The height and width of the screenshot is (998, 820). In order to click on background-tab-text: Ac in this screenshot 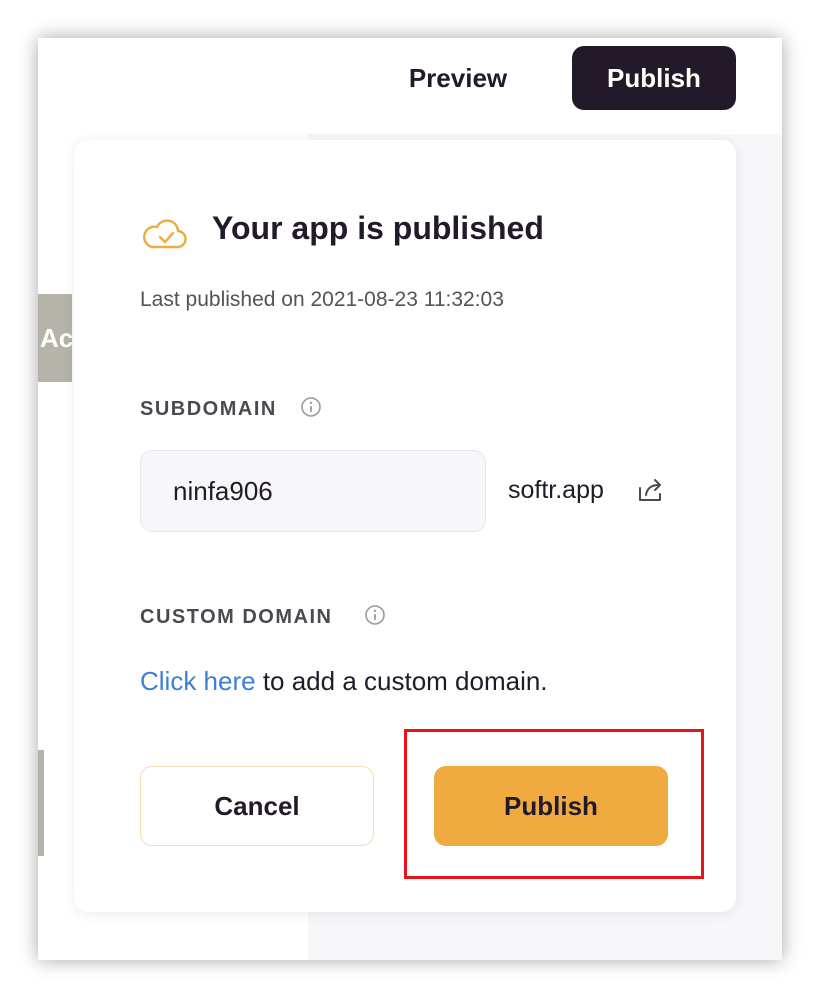, I will do `click(56, 337)`.